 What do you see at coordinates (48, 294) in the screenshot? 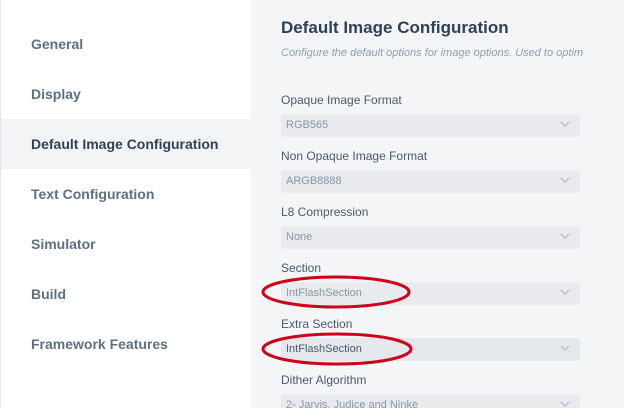
I see `sidebar-item-label: Build` at bounding box center [48, 294].